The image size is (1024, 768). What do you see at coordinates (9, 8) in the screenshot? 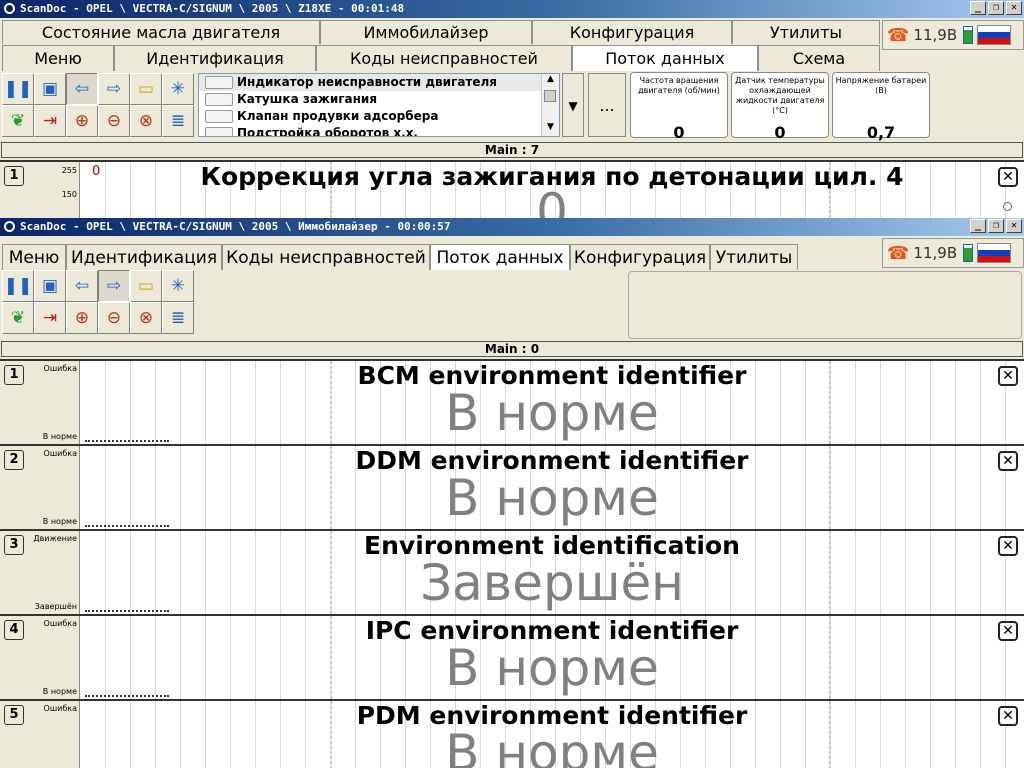
I see `app-icon` at bounding box center [9, 8].